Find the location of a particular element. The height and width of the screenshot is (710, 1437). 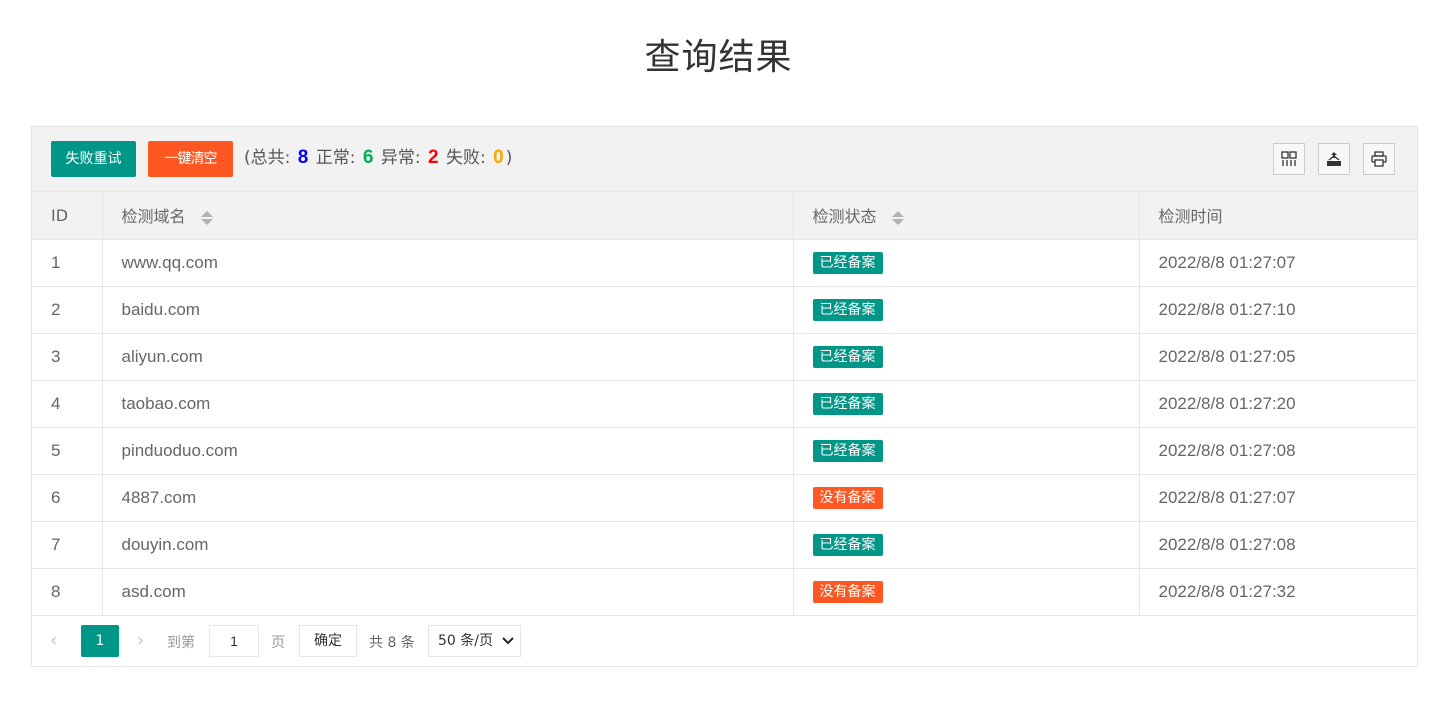

table-row: 7 douyin.com 已经备案 2022/8/8 01:27:08 is located at coordinates (724, 545).